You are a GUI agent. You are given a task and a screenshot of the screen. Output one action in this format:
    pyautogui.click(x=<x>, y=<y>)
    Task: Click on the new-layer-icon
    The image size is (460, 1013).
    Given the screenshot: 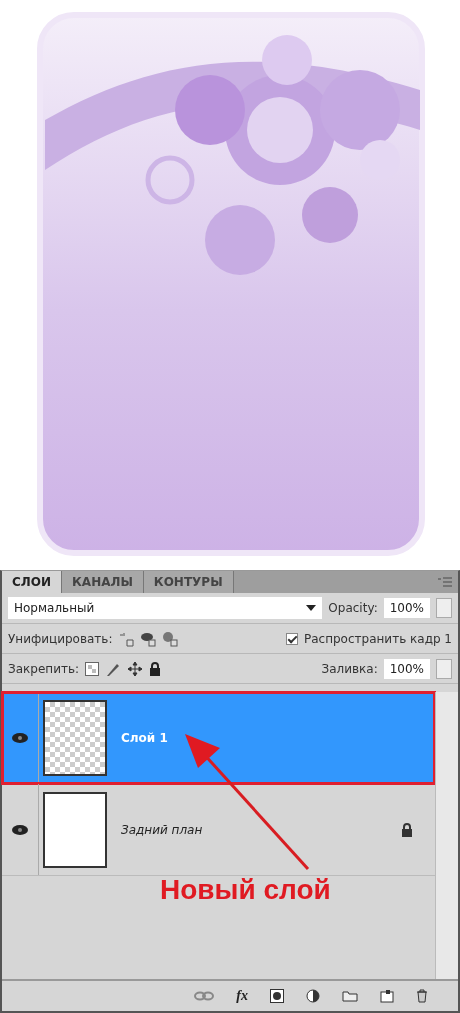 What is the action you would take?
    pyautogui.click(x=387, y=996)
    